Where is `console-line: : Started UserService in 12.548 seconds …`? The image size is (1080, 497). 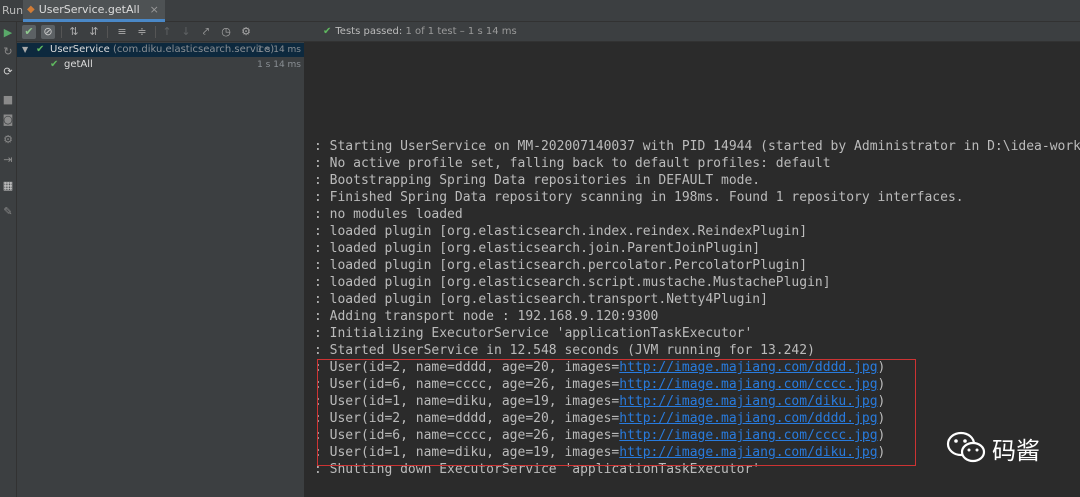 console-line: : Started UserService in 12.548 seconds … is located at coordinates (564, 350).